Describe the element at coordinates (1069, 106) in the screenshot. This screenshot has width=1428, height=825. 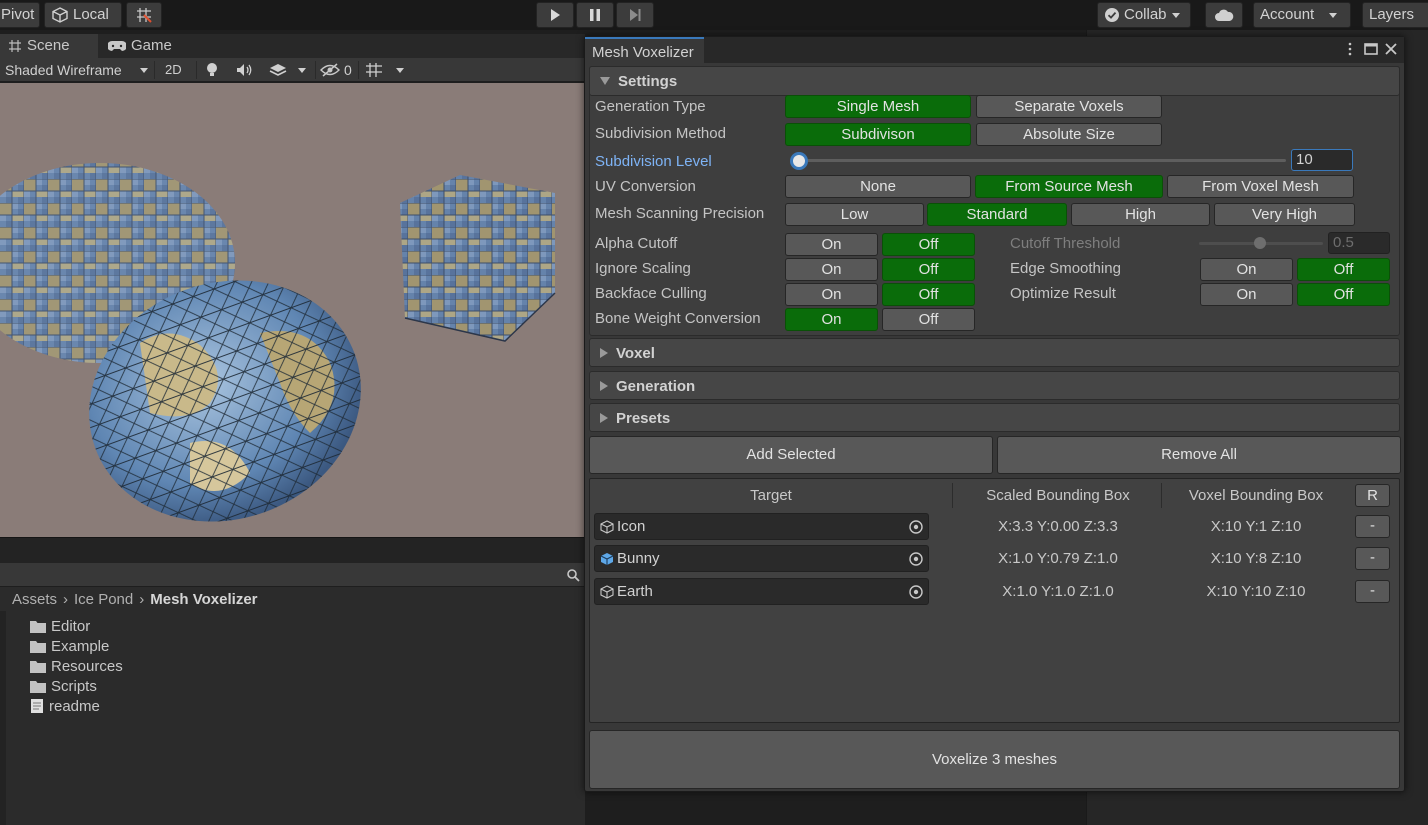
I see `separate-voxels-button: Separate Voxels` at that location.